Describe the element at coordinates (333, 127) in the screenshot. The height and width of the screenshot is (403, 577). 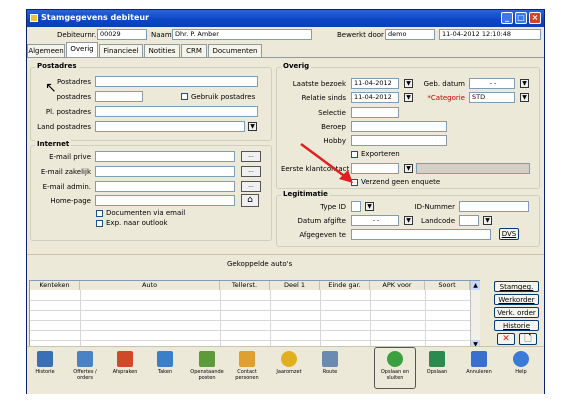
I see `beroep-label: Beroep` at that location.